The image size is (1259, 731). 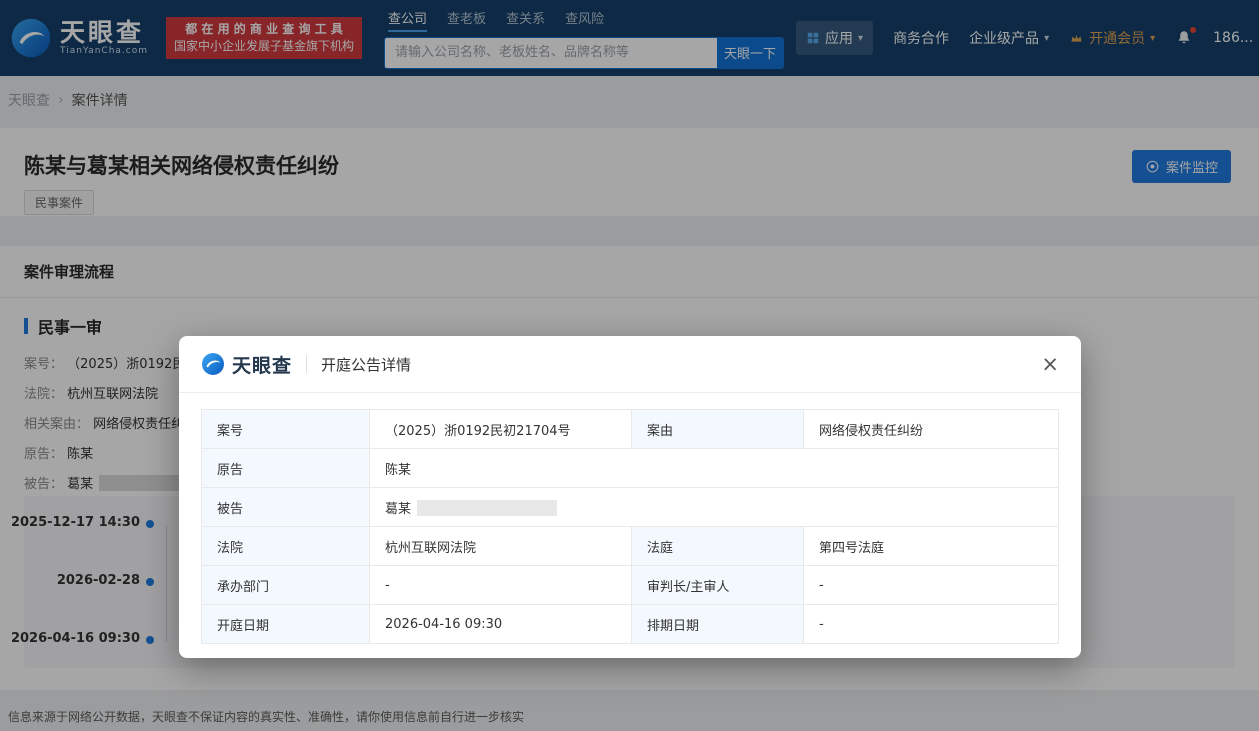 What do you see at coordinates (307, 364) in the screenshot?
I see `divider` at bounding box center [307, 364].